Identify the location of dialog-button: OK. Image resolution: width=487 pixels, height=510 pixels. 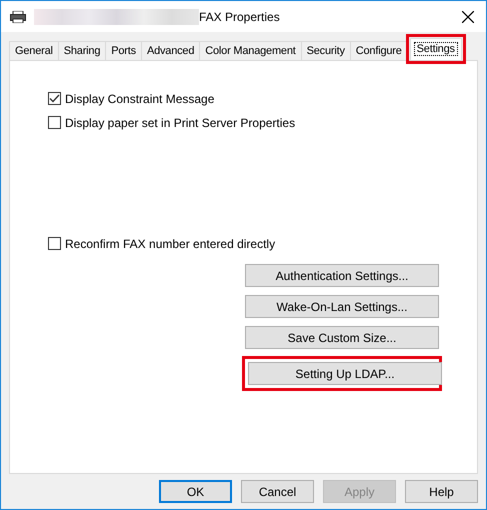
(195, 491).